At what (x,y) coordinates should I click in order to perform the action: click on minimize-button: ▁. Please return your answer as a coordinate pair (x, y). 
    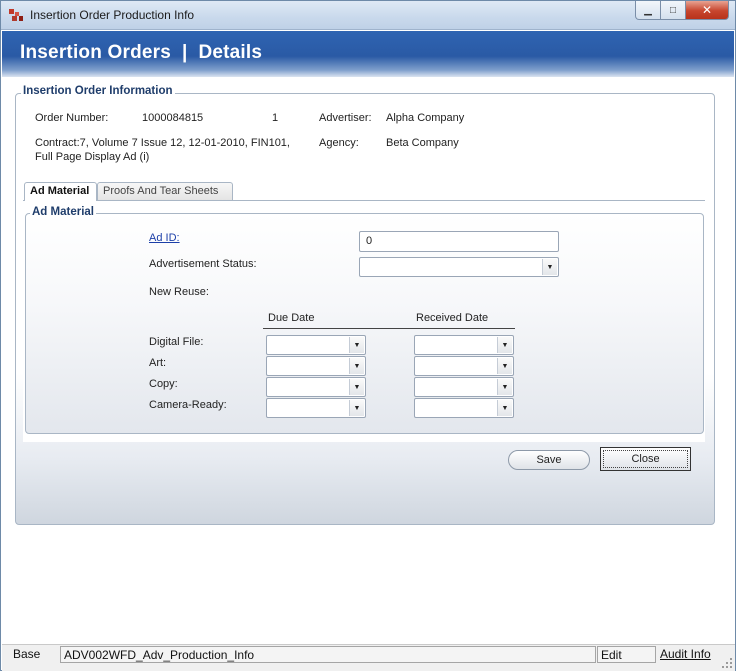
    Looking at the image, I should click on (648, 10).